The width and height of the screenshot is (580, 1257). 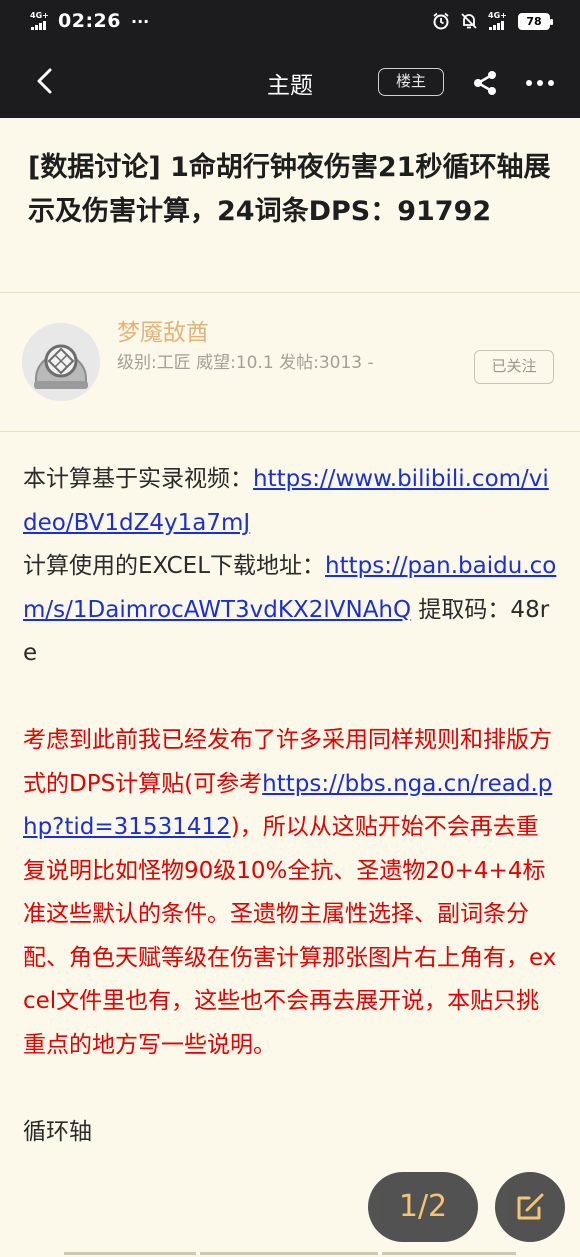 I want to click on author-name: 梦魇敌酋, so click(x=163, y=330).